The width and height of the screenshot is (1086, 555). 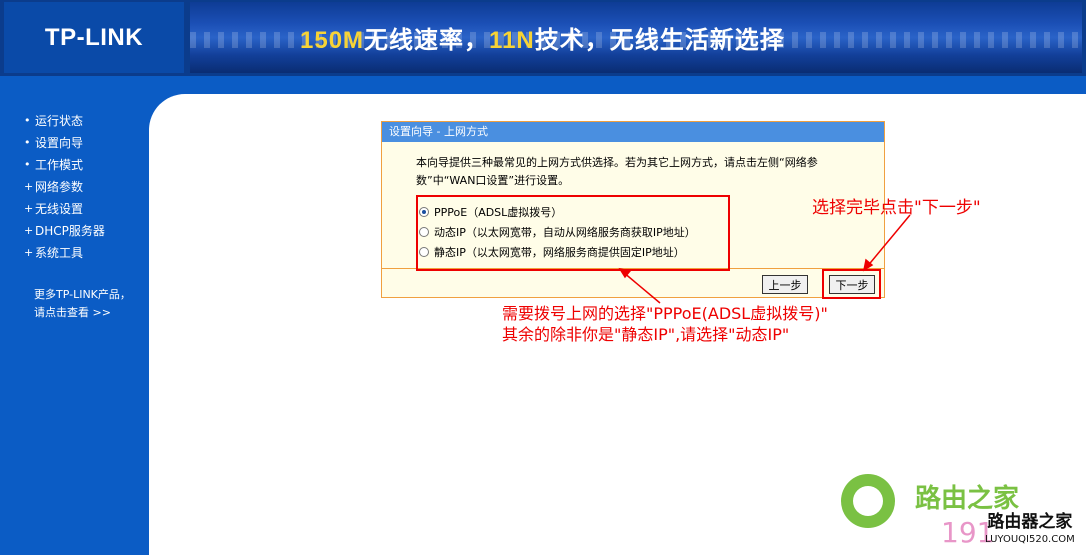 I want to click on prev-button: 上一步, so click(x=785, y=284).